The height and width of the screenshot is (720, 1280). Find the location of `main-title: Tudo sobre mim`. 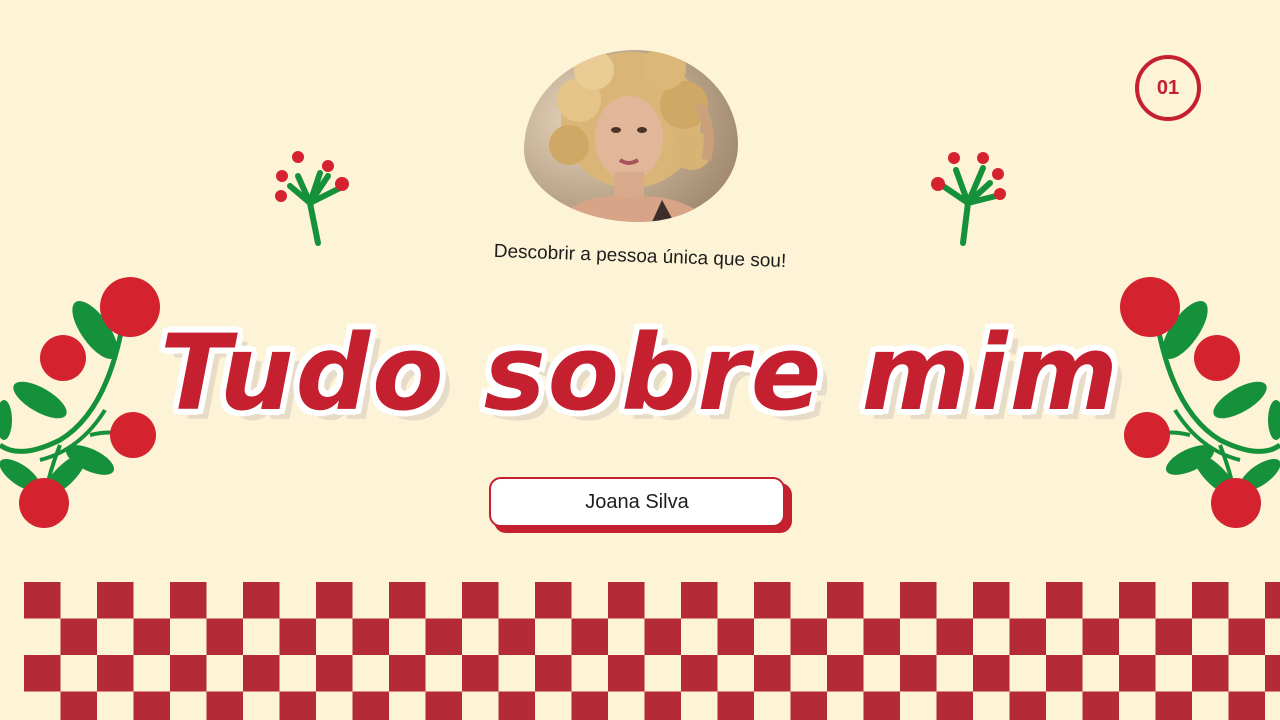

main-title: Tudo sobre mim is located at coordinates (640, 373).